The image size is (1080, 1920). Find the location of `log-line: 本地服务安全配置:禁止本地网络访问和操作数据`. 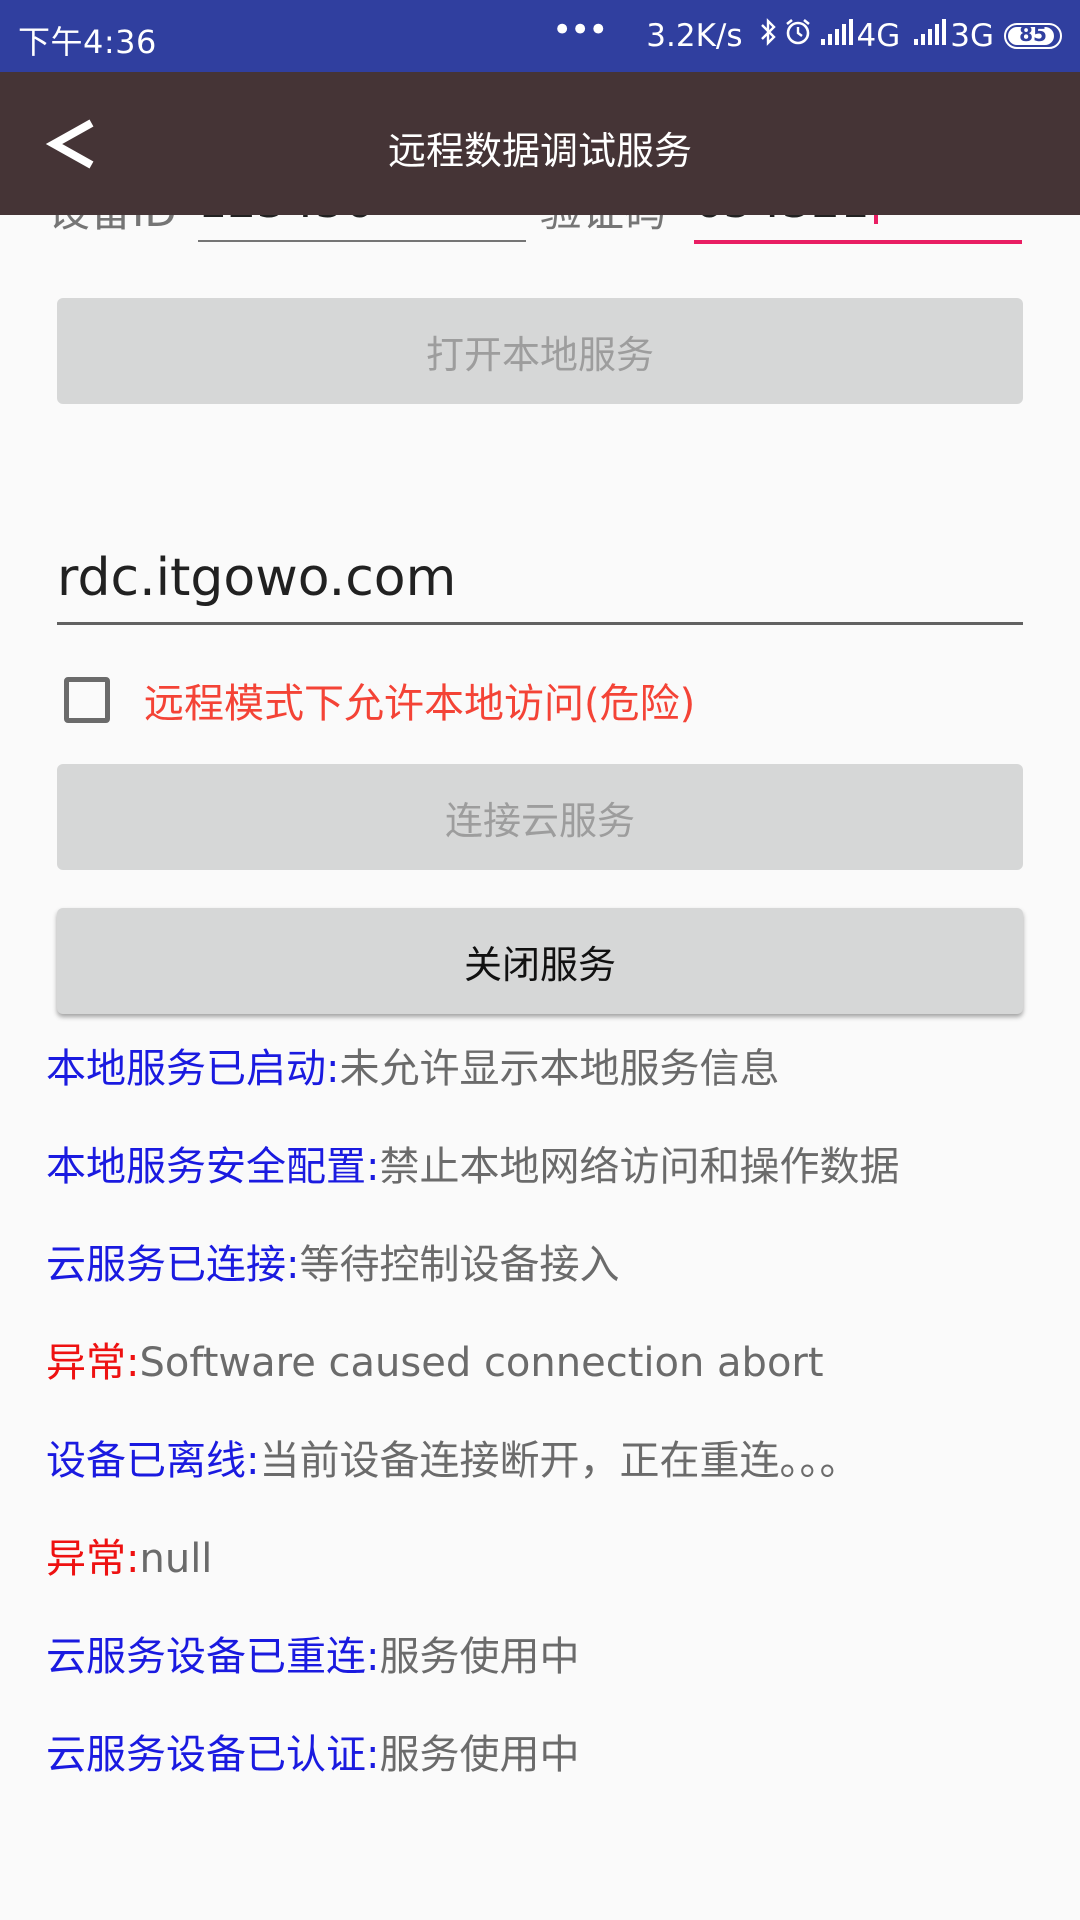

log-line: 本地服务安全配置:禁止本地网络访问和操作数据 is located at coordinates (472, 1163).